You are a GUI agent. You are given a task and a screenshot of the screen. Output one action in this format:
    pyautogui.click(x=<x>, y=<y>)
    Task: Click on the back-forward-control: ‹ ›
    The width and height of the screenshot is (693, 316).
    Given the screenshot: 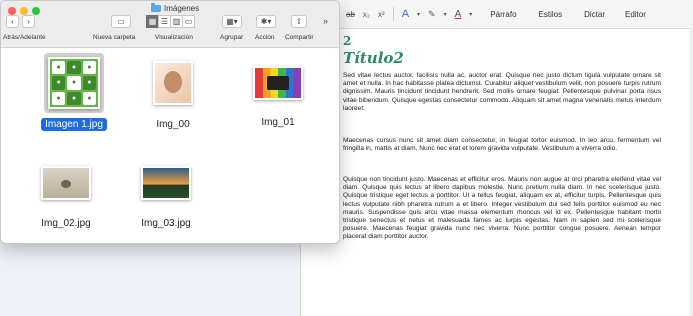 What is the action you would take?
    pyautogui.click(x=20, y=21)
    